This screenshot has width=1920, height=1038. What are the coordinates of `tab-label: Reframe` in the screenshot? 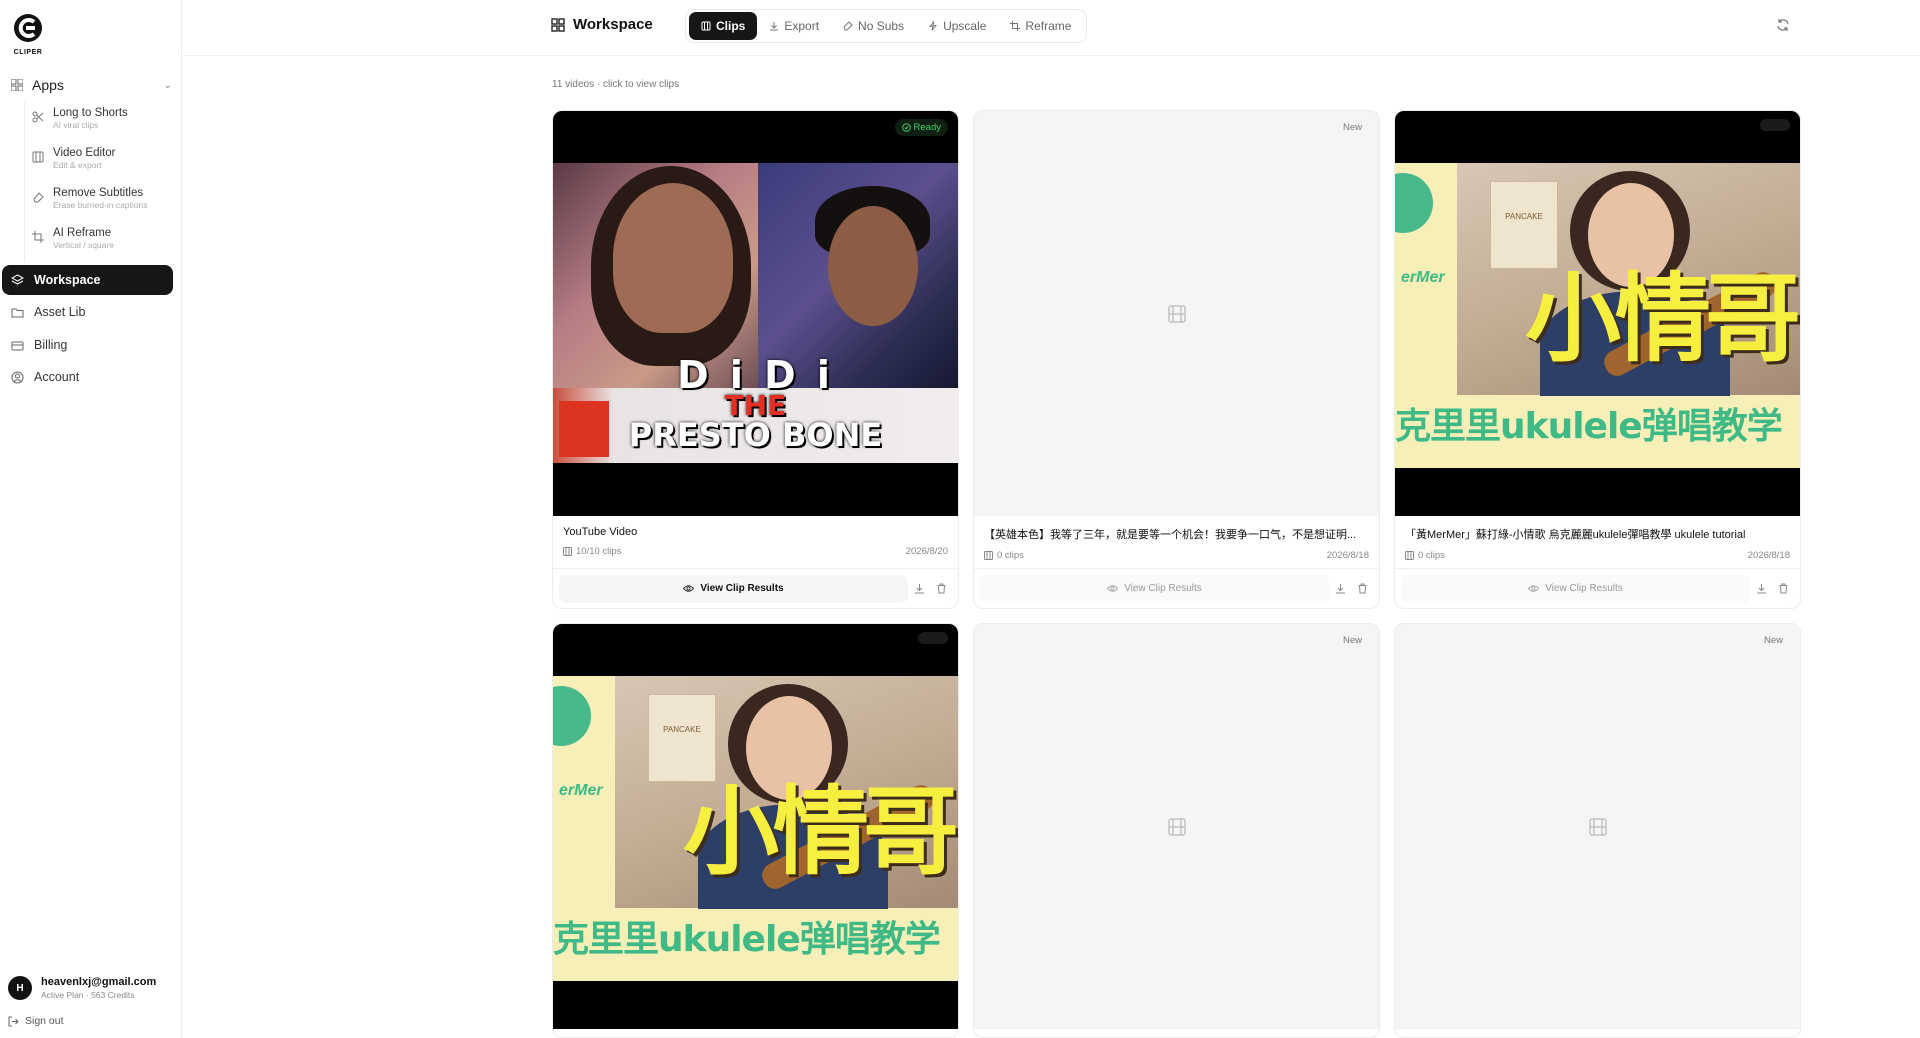 It's located at (1048, 26).